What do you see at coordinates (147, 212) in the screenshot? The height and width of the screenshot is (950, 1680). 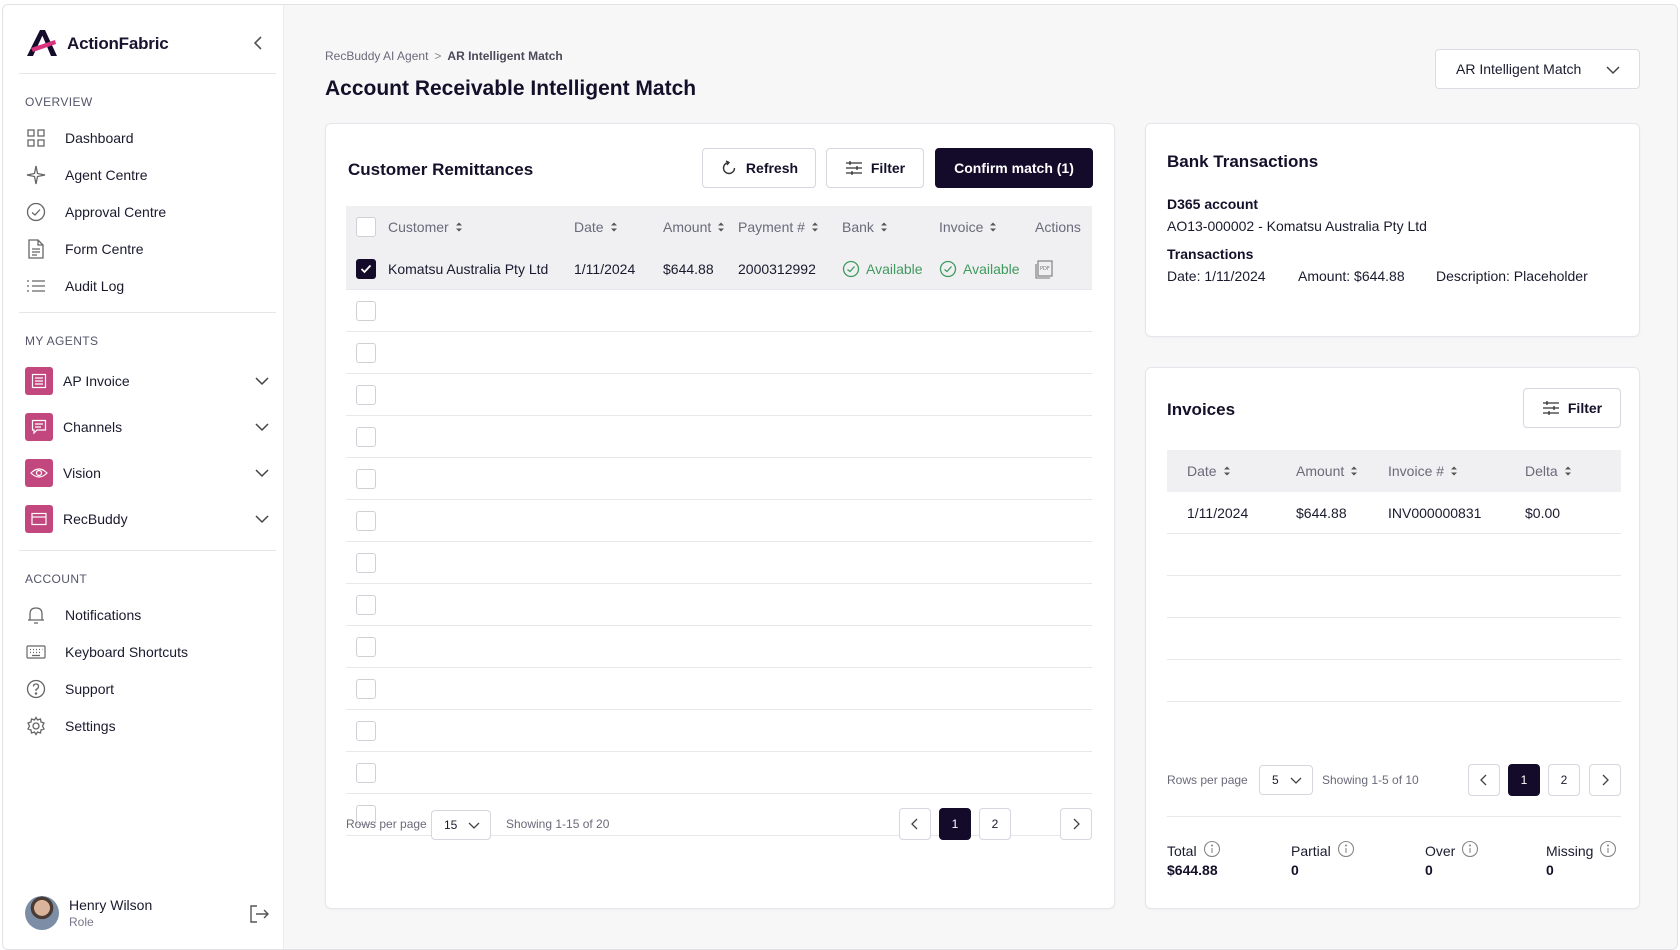 I see `sidebar-item-approval-centre: Approval Centre` at bounding box center [147, 212].